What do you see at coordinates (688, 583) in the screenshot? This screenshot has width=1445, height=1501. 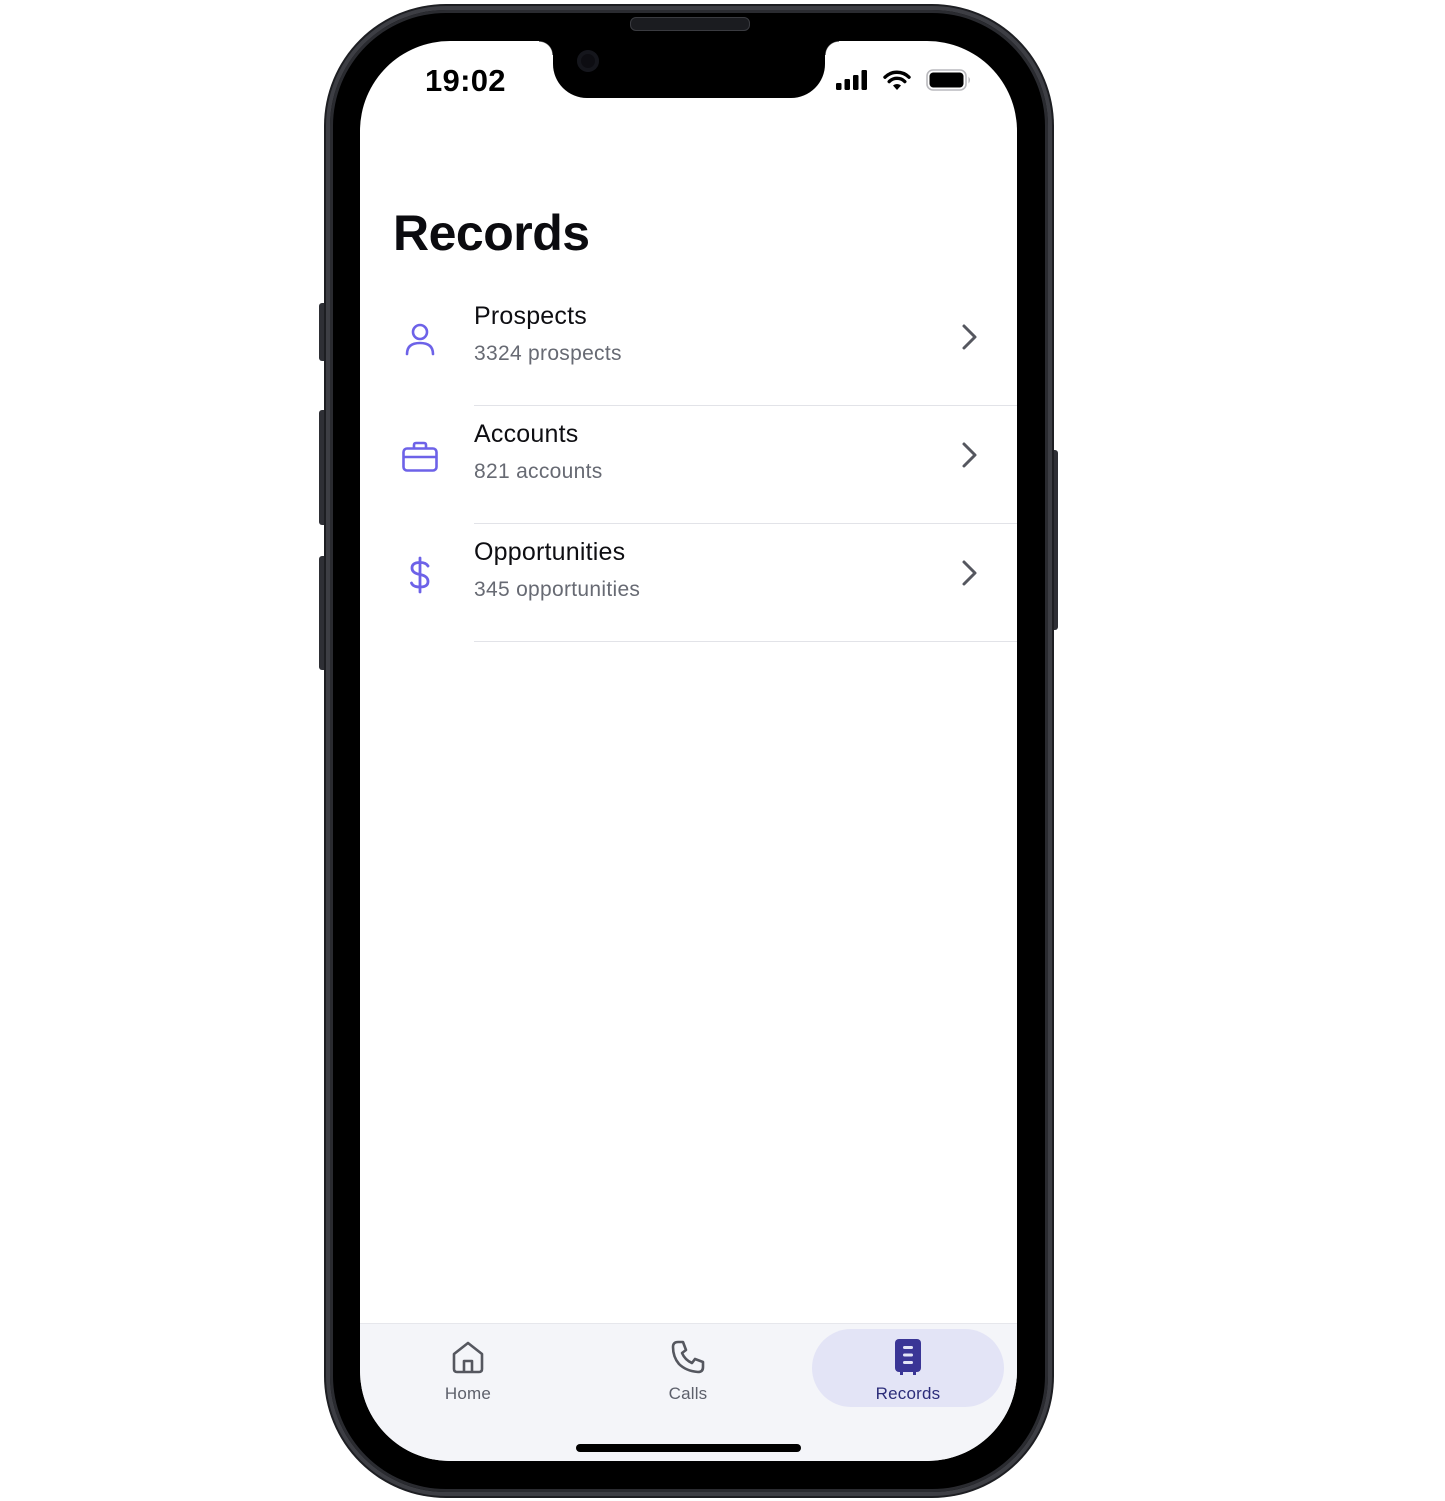 I see `record-row-opportunities: Opportunities 345 opportunities` at bounding box center [688, 583].